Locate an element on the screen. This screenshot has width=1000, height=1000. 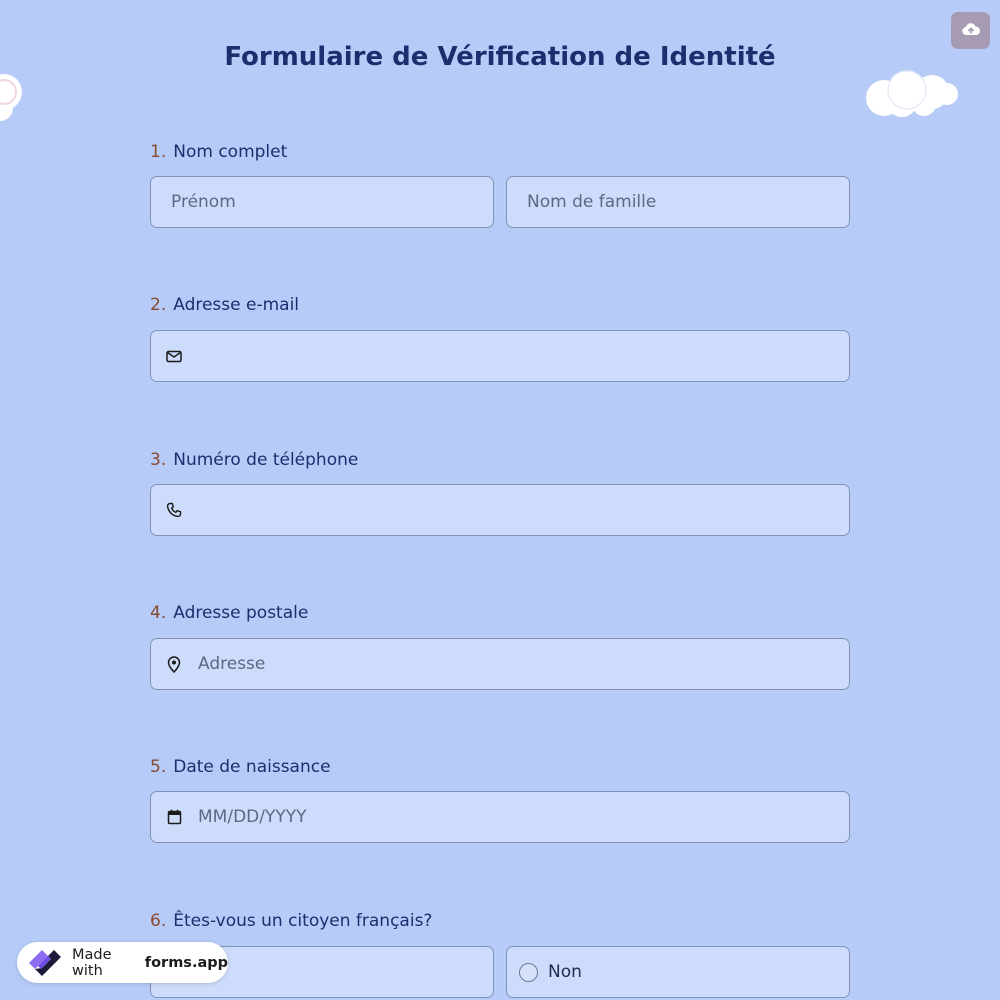
location-pin-icon is located at coordinates (174, 664).